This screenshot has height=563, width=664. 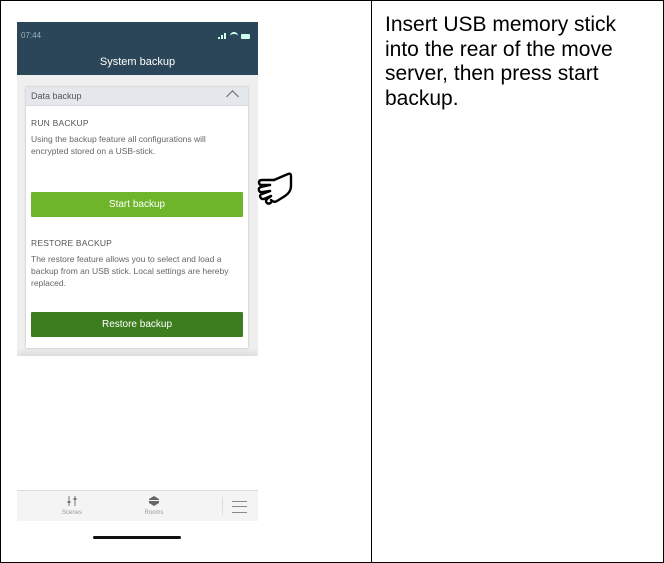 What do you see at coordinates (137, 324) in the screenshot?
I see `restore-backup-button: Restore backup` at bounding box center [137, 324].